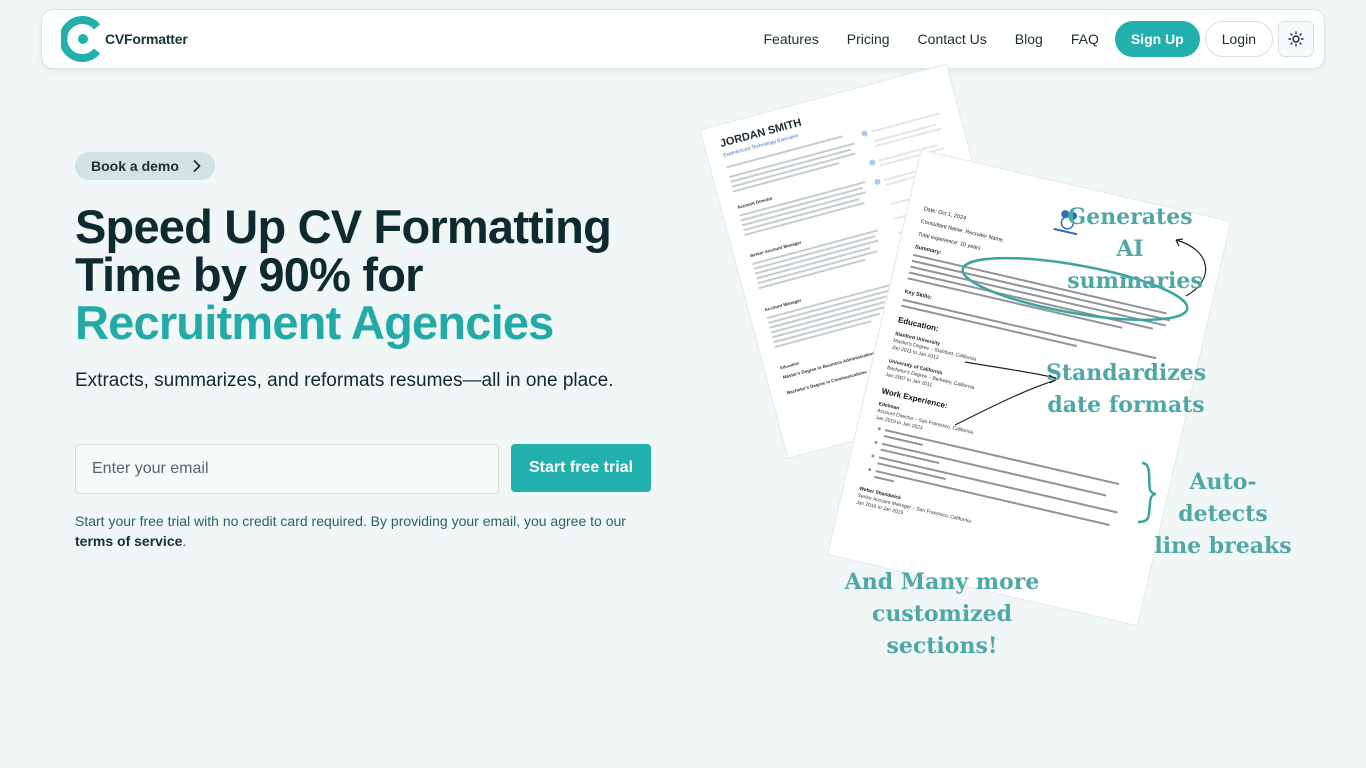 The height and width of the screenshot is (768, 1366). What do you see at coordinates (915, 353) in the screenshot?
I see `doc-edu-1-dates: Jan 2011 to Jan 2013` at bounding box center [915, 353].